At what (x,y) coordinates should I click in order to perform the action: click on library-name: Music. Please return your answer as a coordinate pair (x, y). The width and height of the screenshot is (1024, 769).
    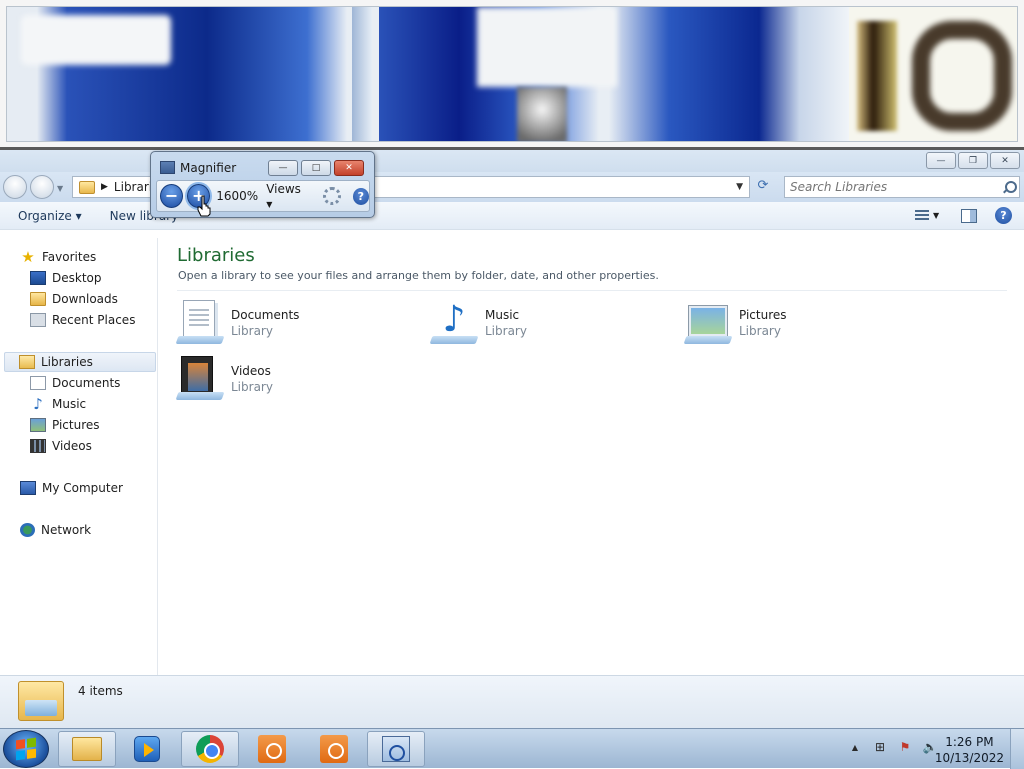
    Looking at the image, I should click on (502, 315).